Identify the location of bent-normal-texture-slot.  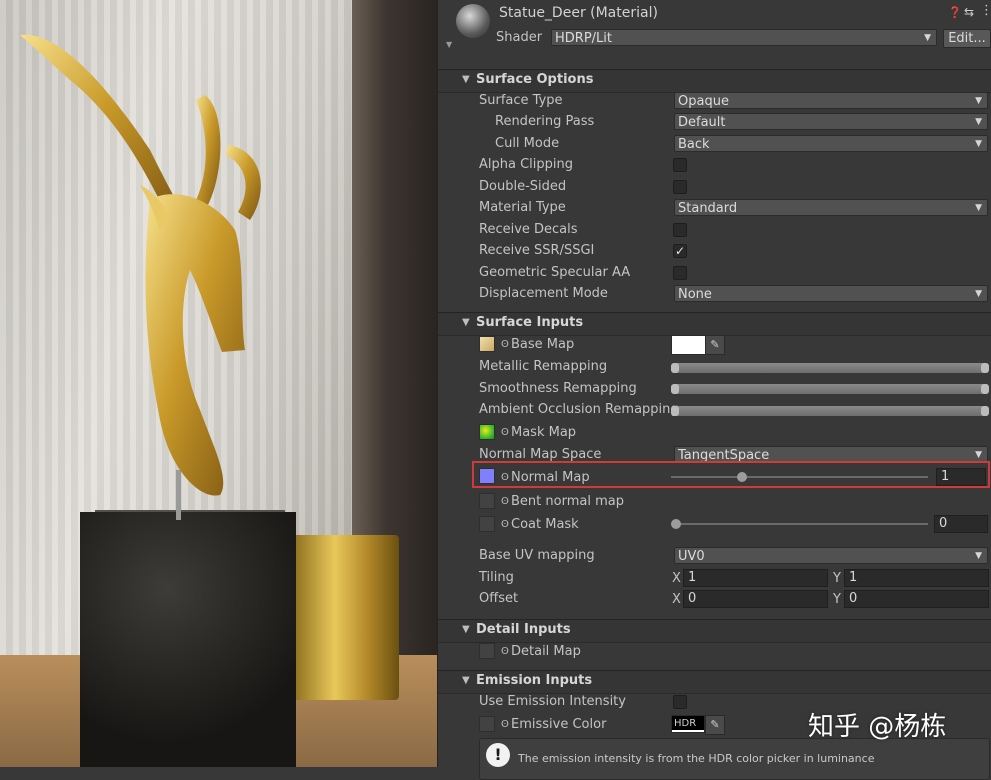
(487, 501).